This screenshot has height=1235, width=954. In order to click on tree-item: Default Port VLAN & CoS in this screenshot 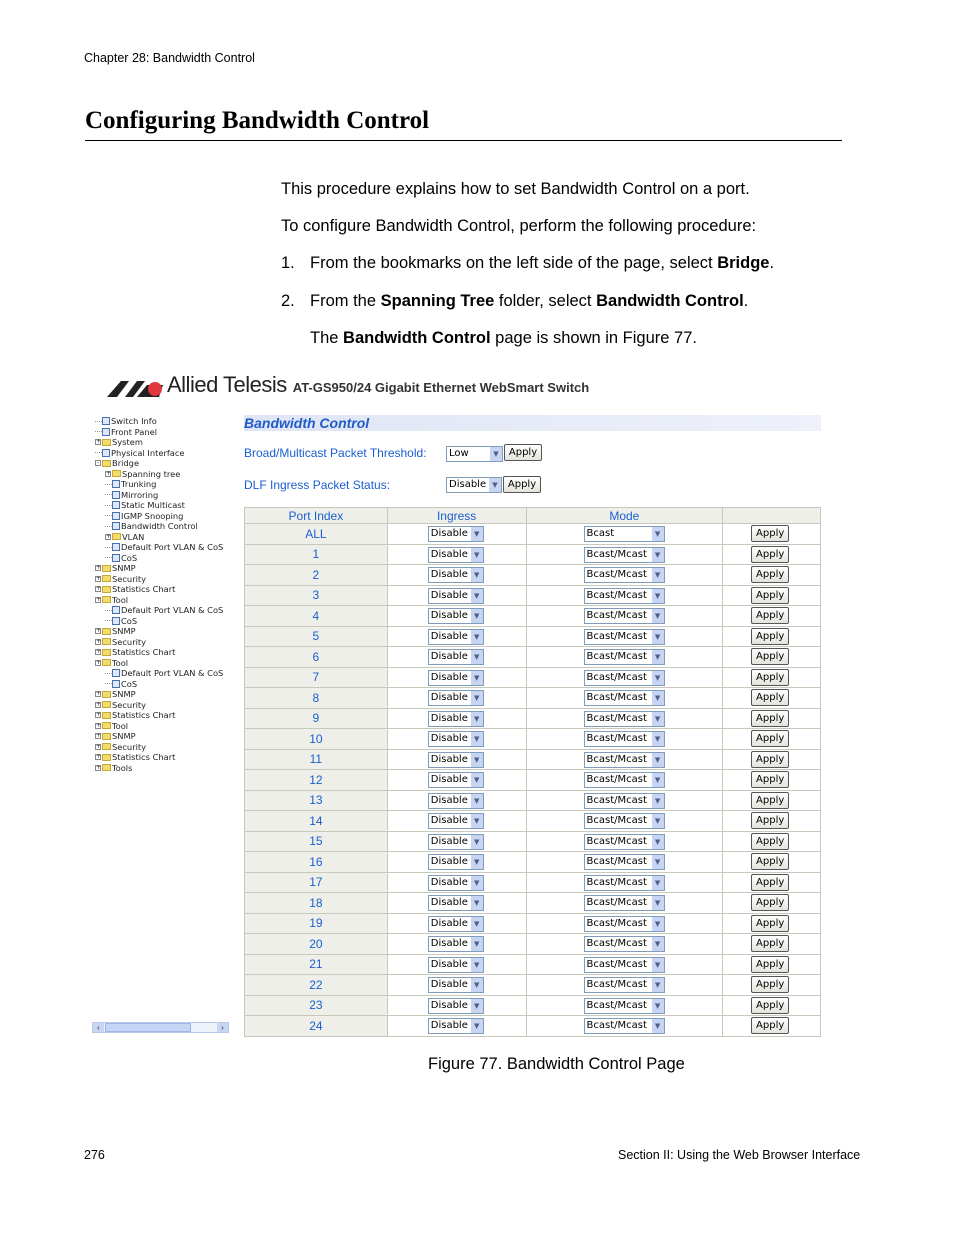, I will do `click(163, 673)`.